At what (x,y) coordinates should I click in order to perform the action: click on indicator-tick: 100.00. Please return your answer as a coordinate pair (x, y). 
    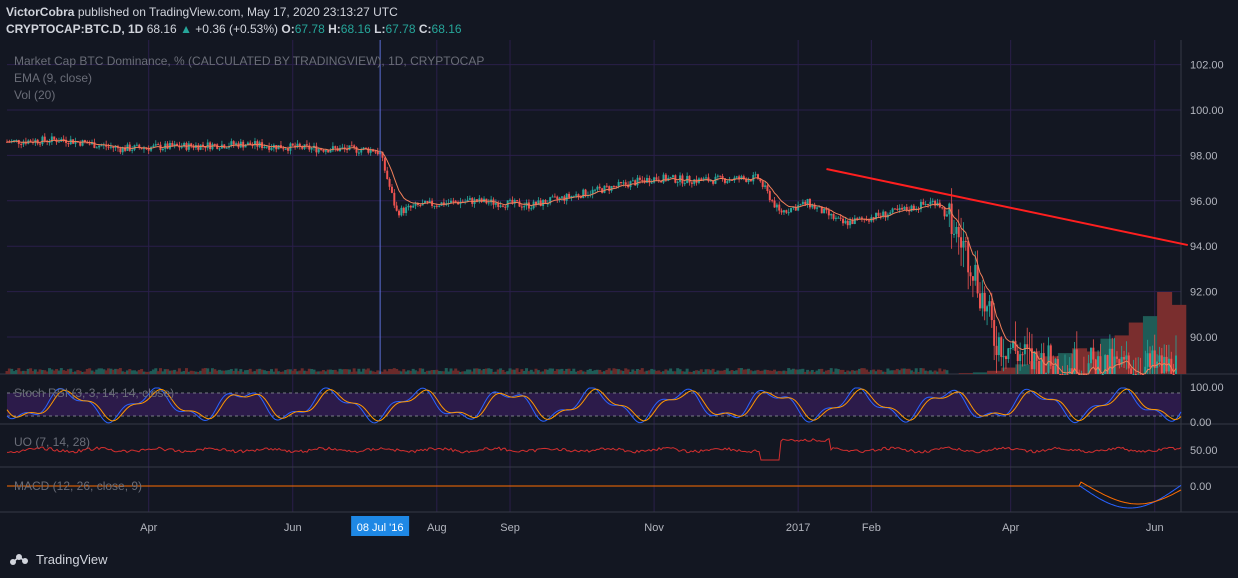
    Looking at the image, I should click on (1207, 388).